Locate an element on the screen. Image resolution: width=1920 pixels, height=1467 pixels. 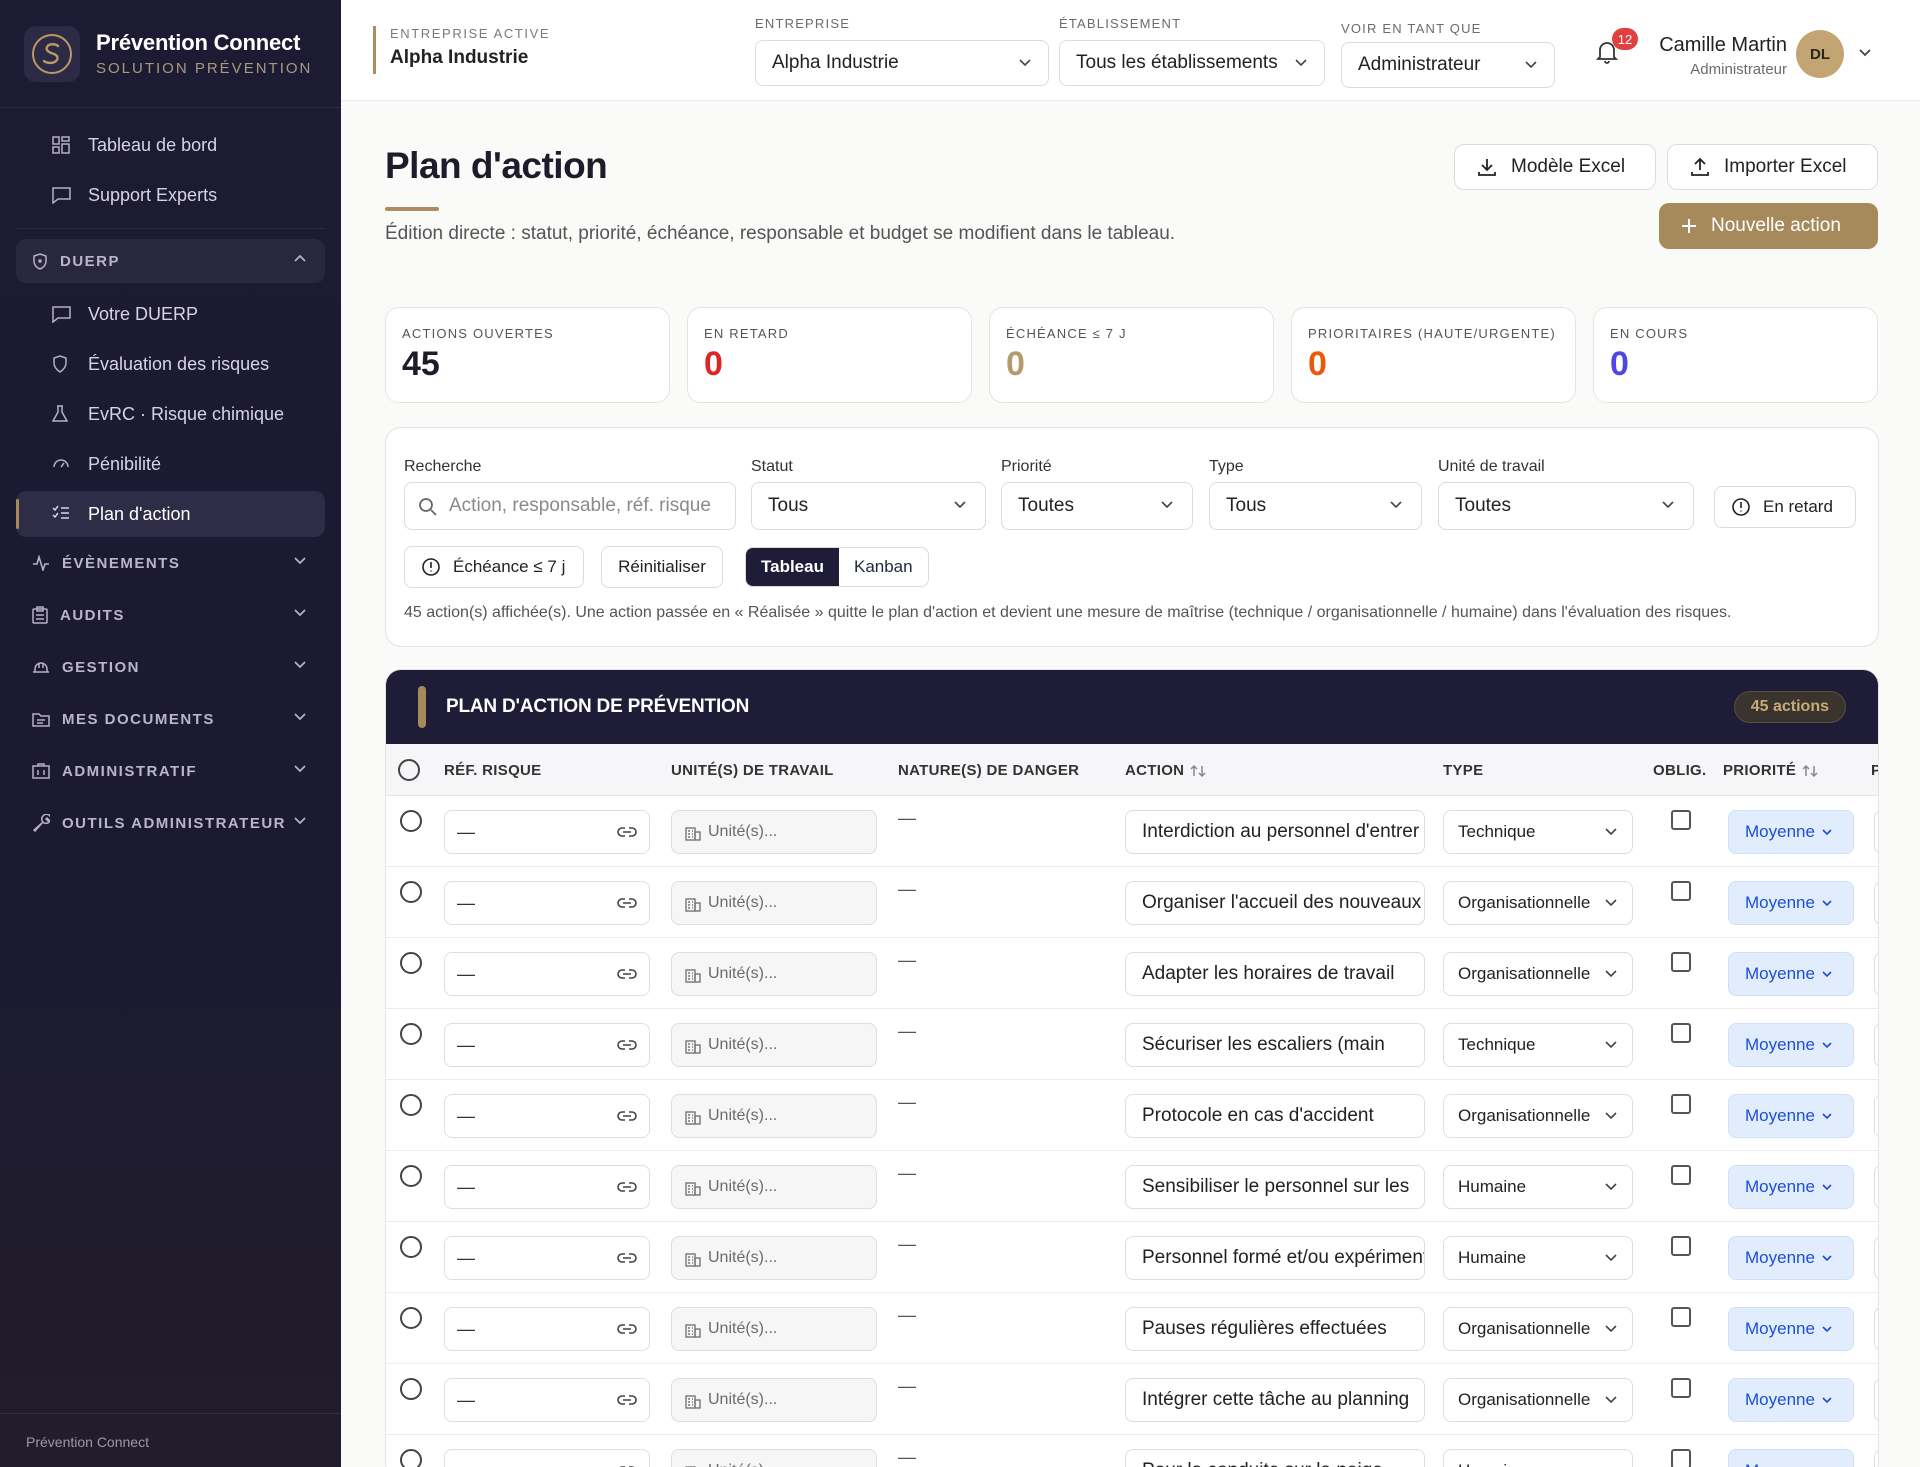
sidebar-group-outils-admin: OUTILS ADMINISTRATEUR is located at coordinates (170, 823).